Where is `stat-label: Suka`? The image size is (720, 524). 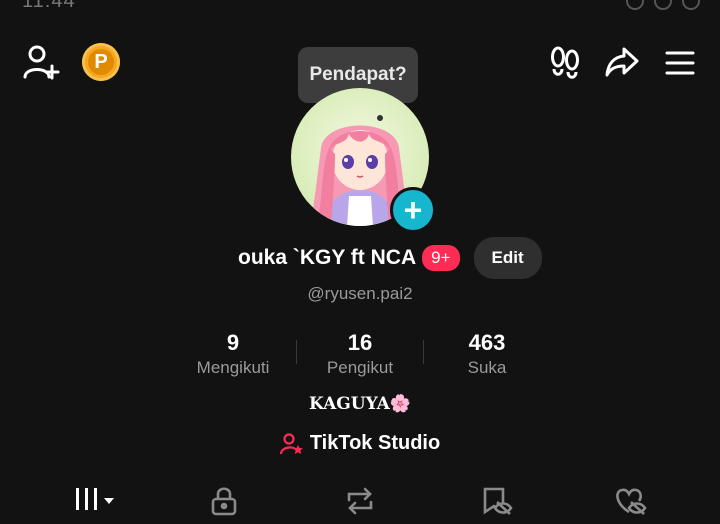
stat-label: Suka is located at coordinates (487, 367).